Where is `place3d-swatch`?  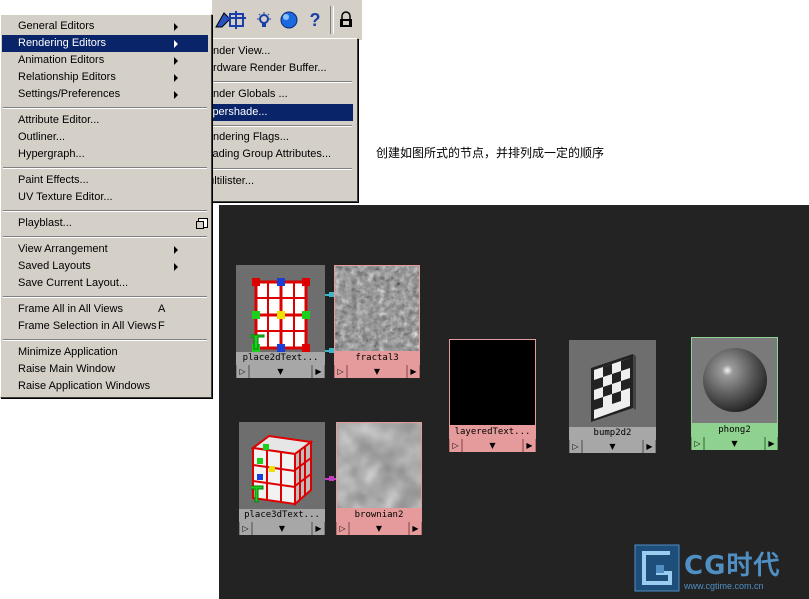 place3d-swatch is located at coordinates (282, 465).